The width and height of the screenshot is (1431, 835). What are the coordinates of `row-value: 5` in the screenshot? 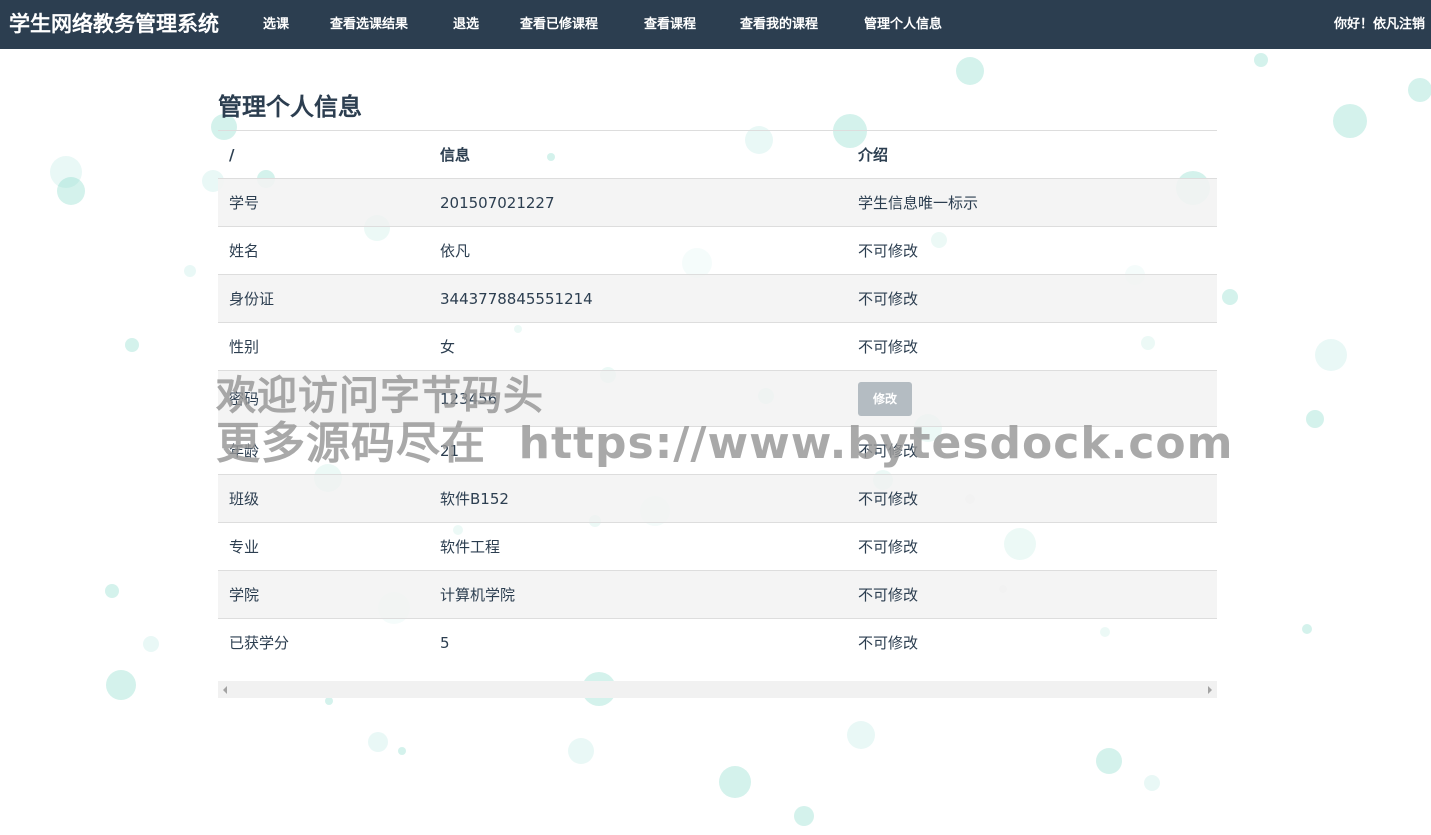 It's located at (638, 642).